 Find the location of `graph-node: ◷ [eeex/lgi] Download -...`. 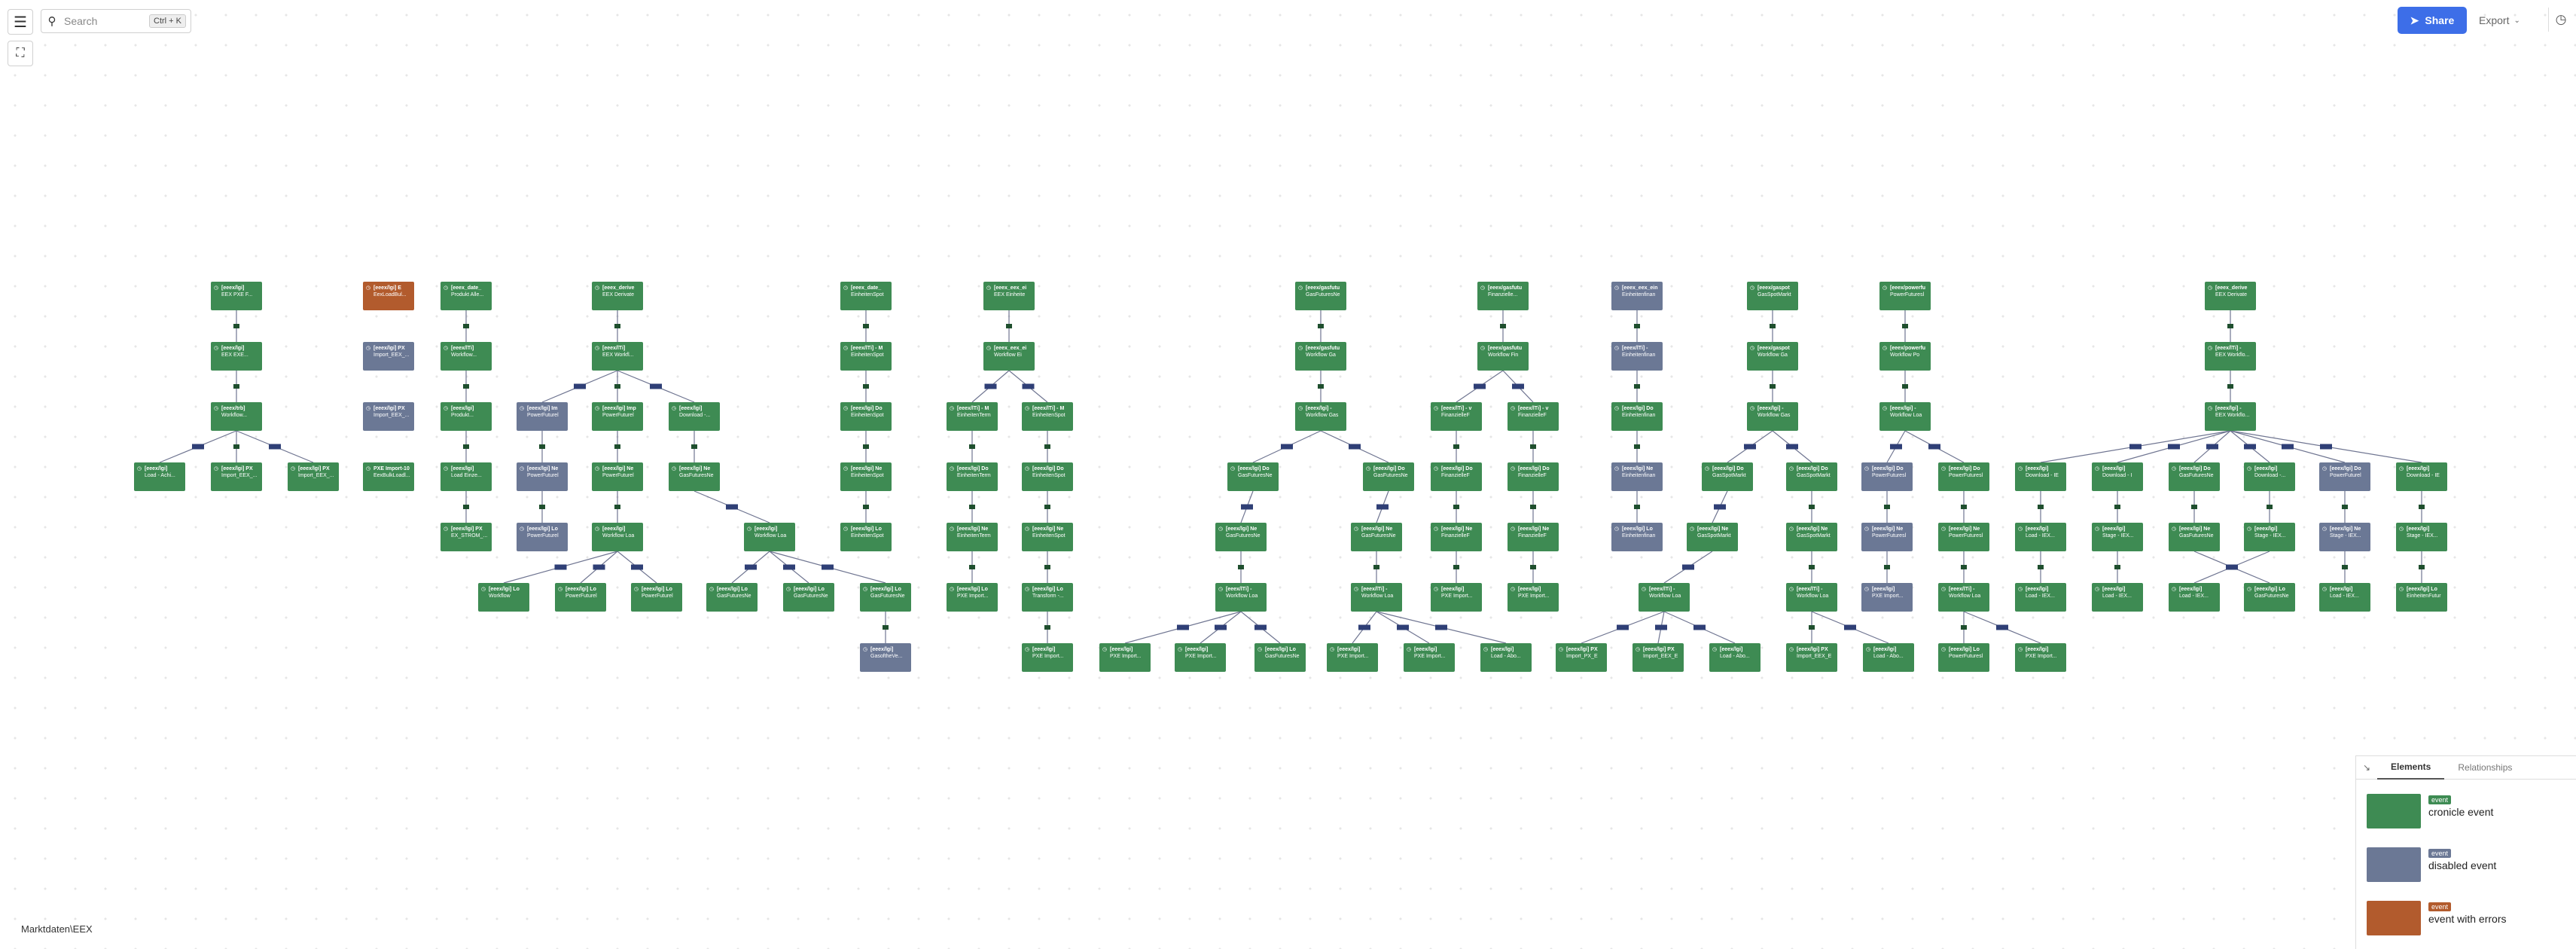

graph-node: ◷ [eeex/lgi] Download -... is located at coordinates (694, 416).